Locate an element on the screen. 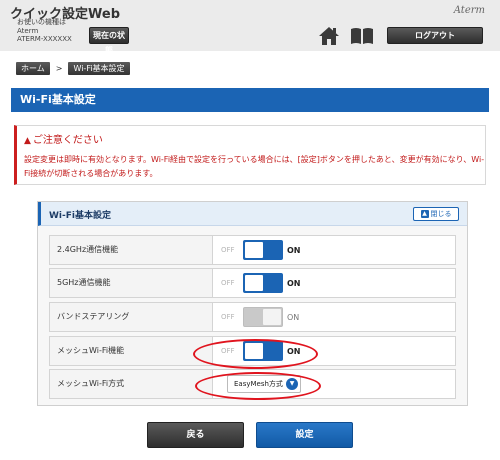  breadcrumb-current: Wi-Fi基本設定 is located at coordinates (99, 68).